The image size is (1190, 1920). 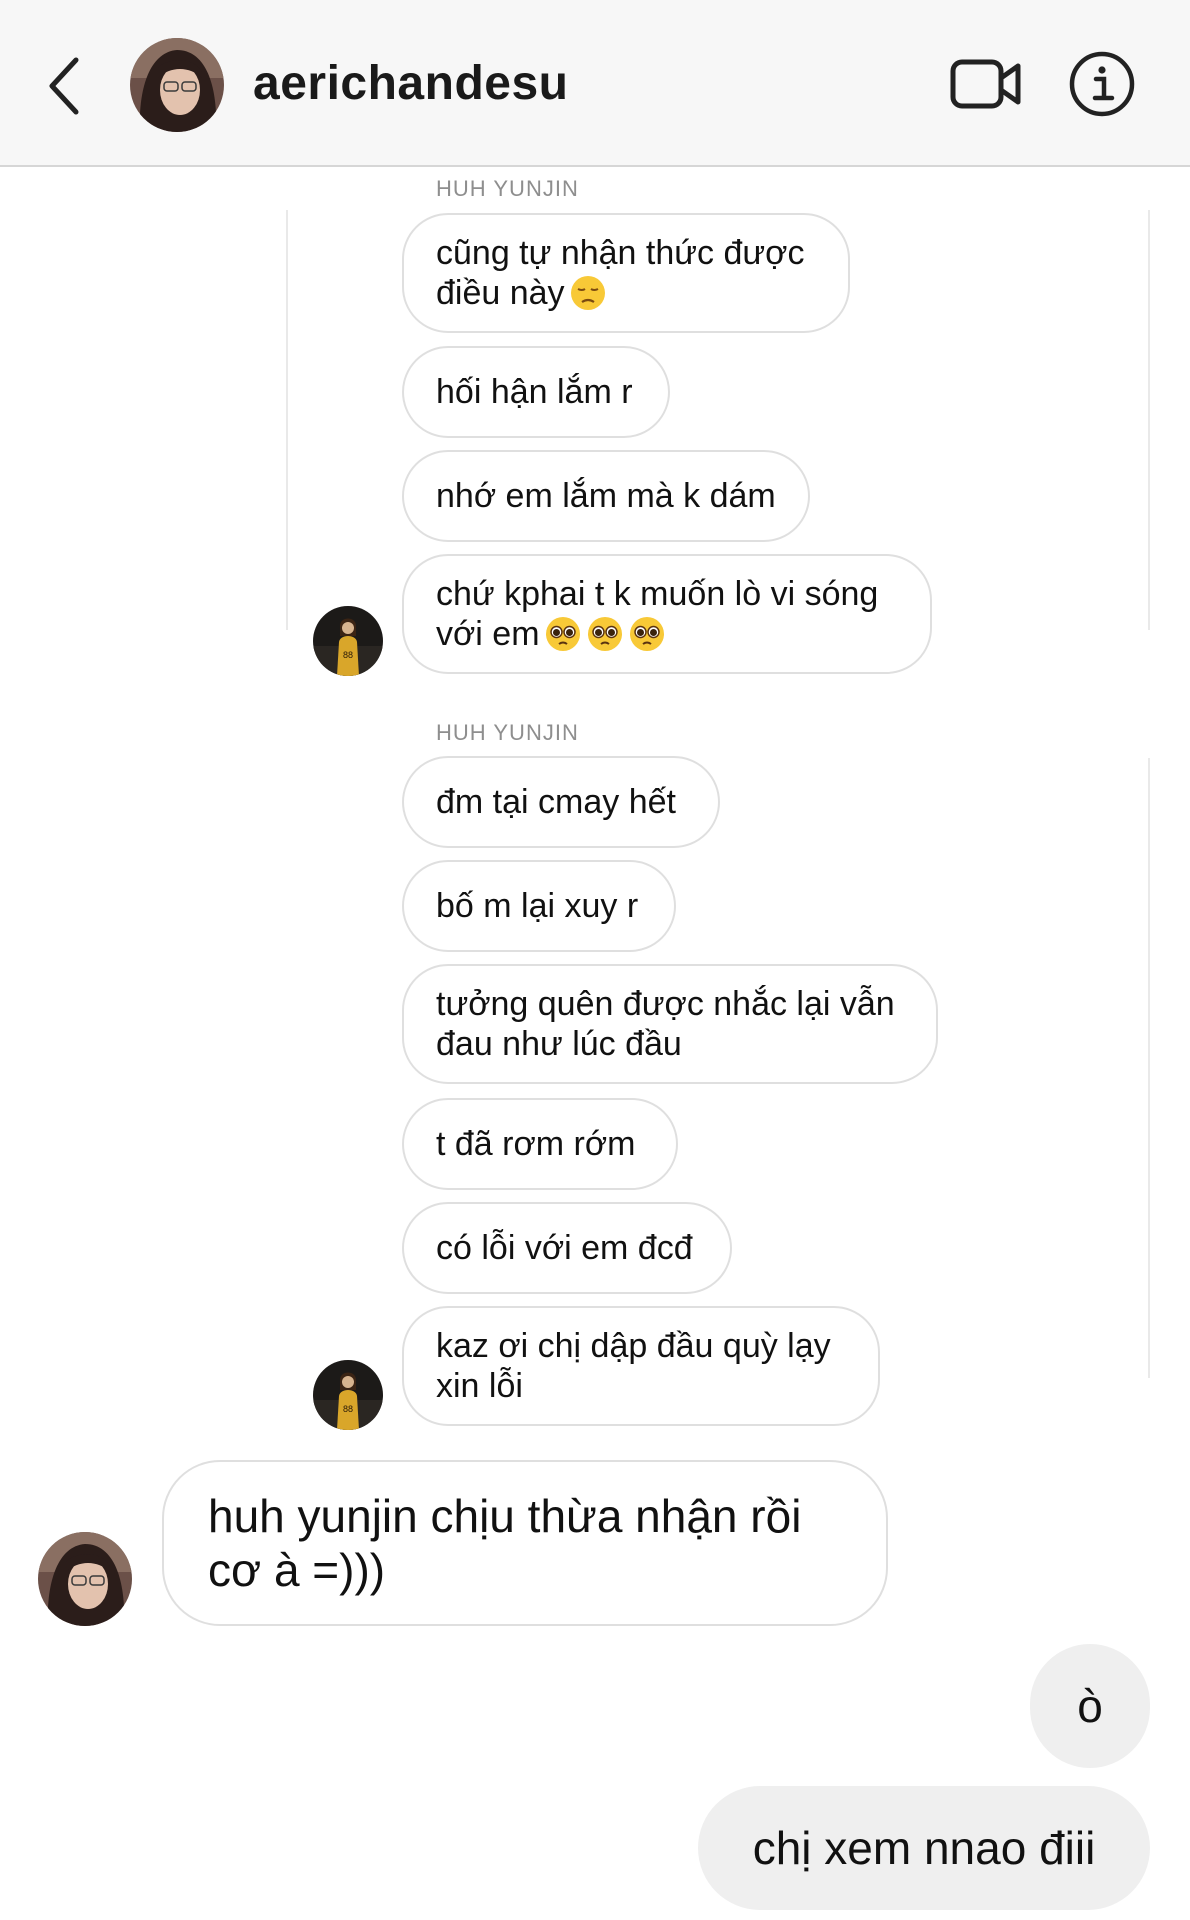 What do you see at coordinates (556, 802) in the screenshot?
I see `message-text: đm tại cmay hết` at bounding box center [556, 802].